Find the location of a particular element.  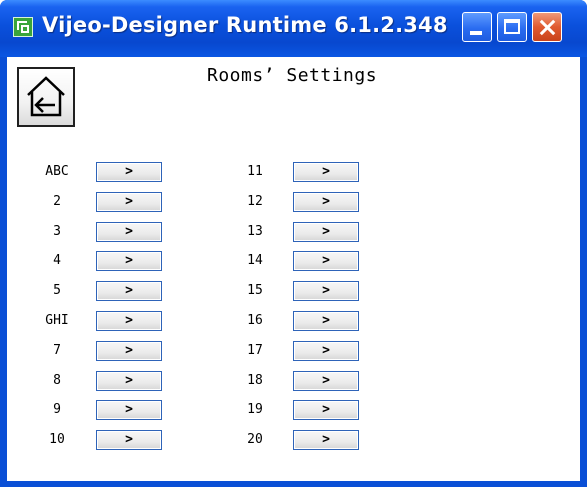

room-label: 20 is located at coordinates (255, 440).